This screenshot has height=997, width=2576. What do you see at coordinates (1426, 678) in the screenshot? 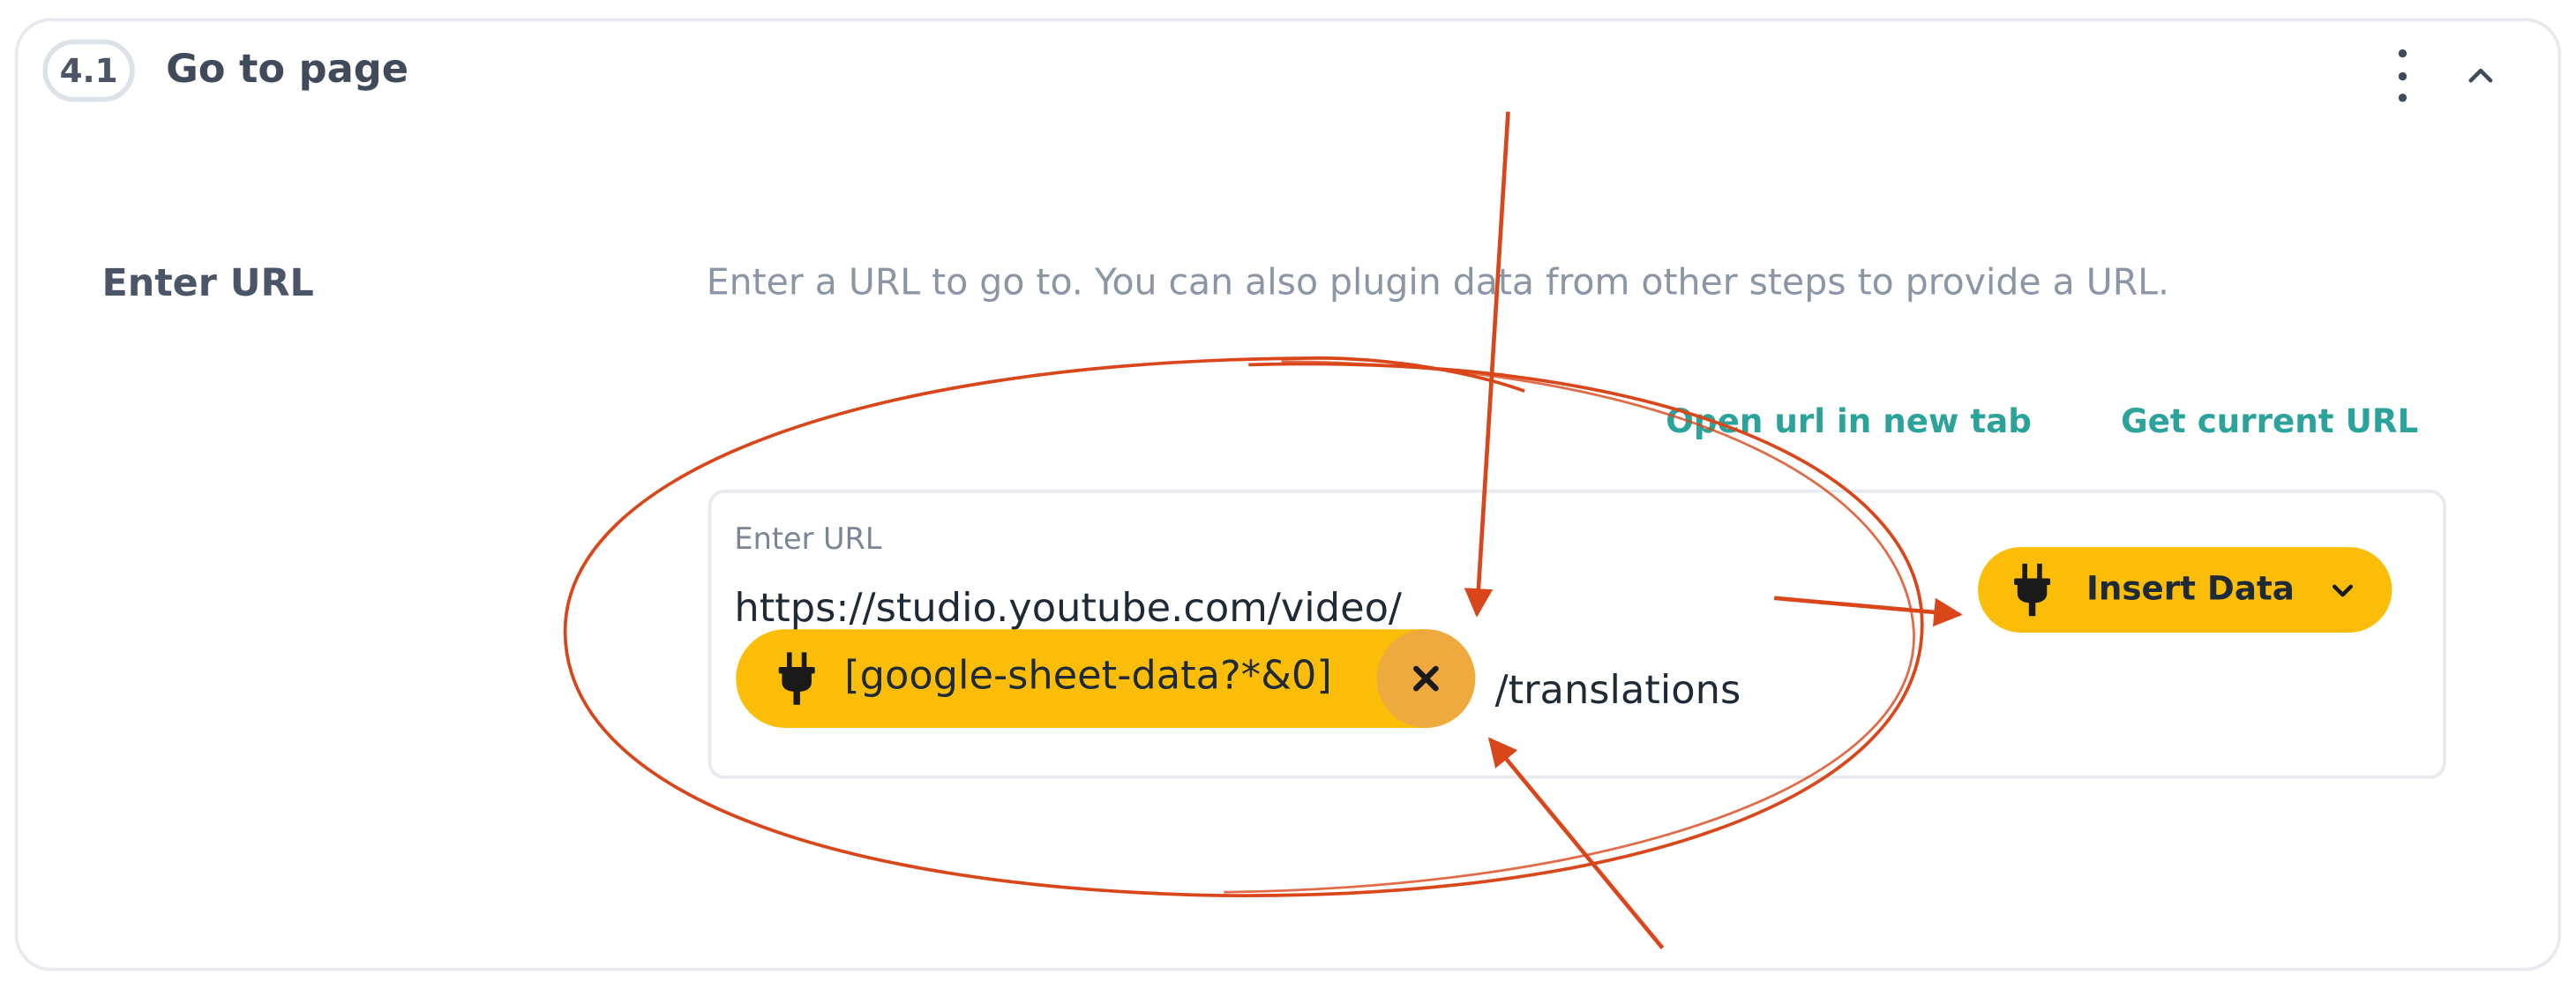
I see `close-icon` at bounding box center [1426, 678].